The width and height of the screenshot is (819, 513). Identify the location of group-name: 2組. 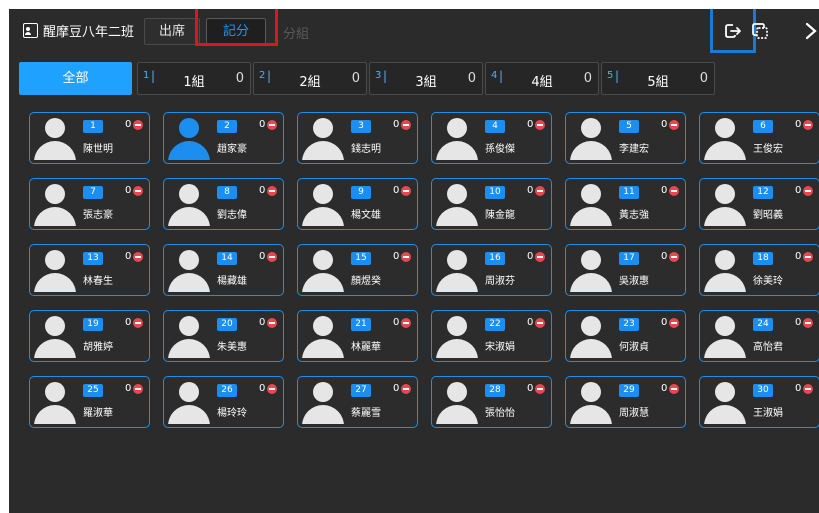
(310, 82).